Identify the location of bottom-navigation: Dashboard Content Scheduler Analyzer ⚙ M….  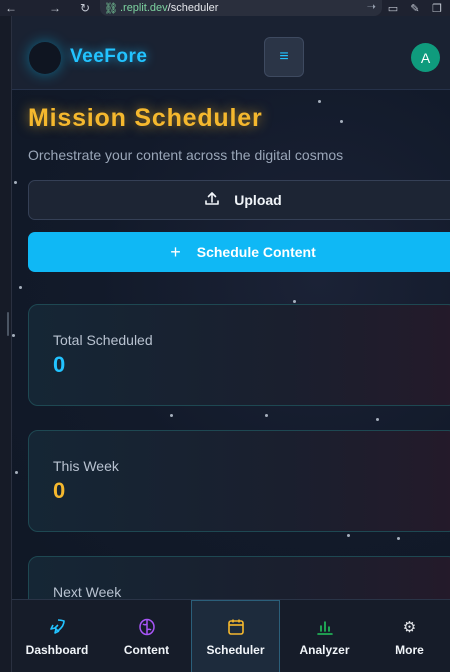
(231, 635).